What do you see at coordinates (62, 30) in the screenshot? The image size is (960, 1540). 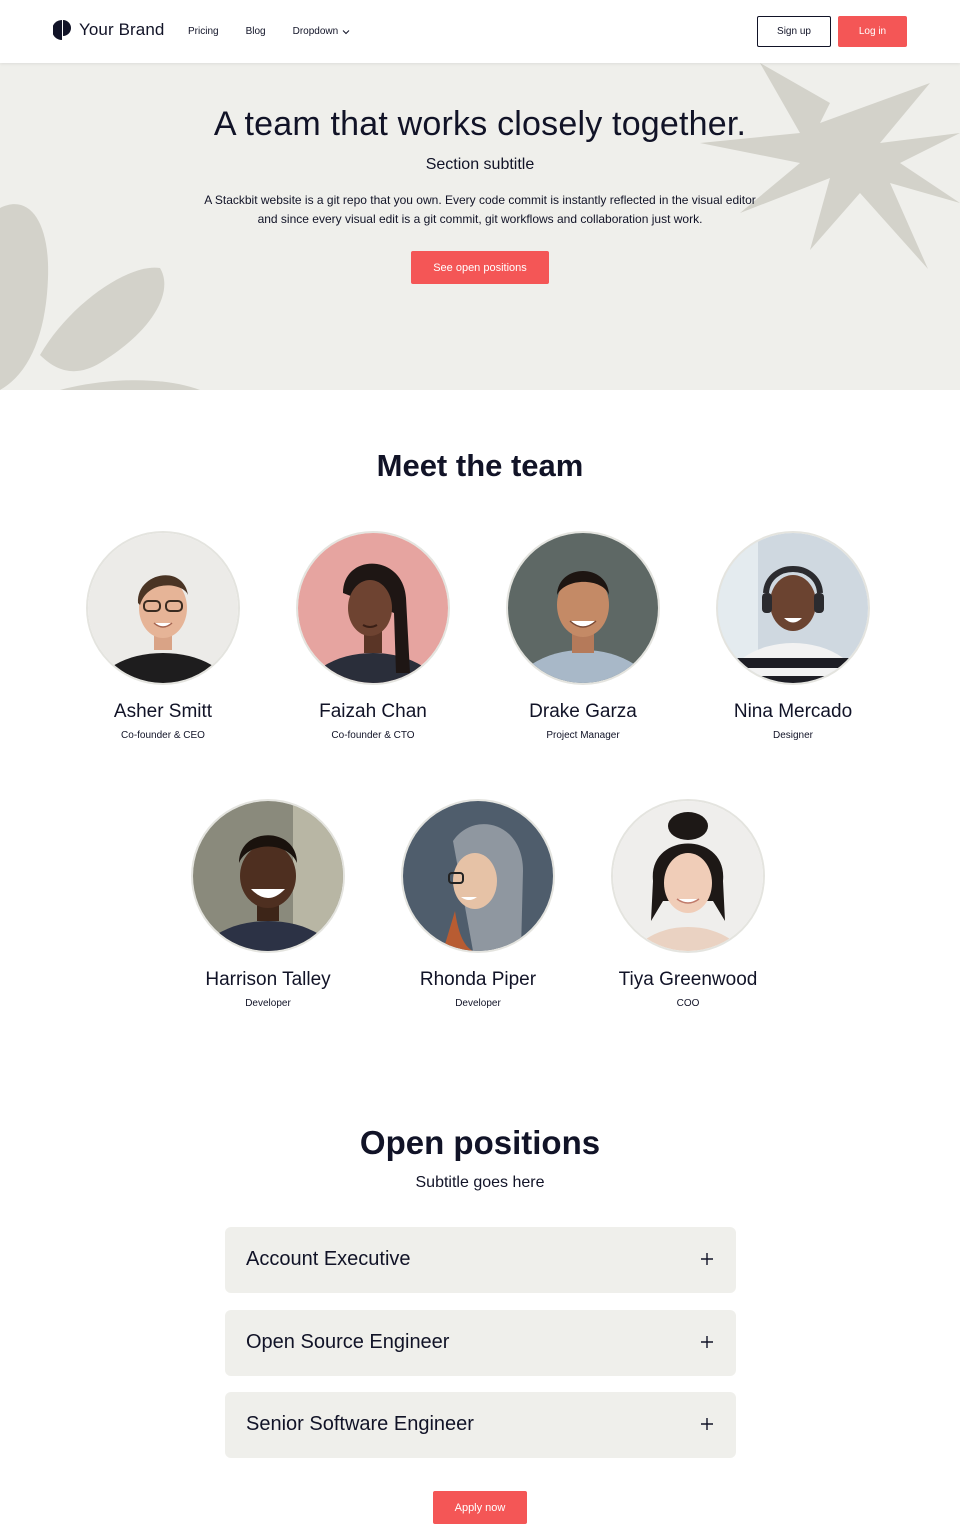 I see `brand-logo-icon` at bounding box center [62, 30].